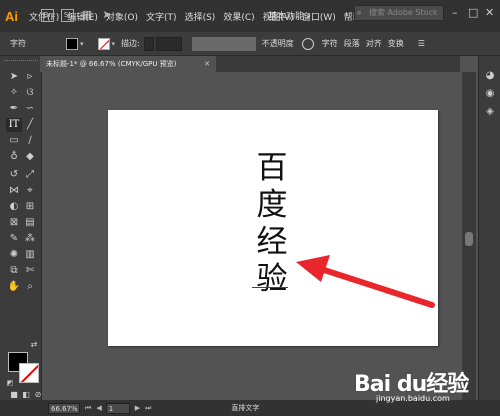  Describe the element at coordinates (14, 109) in the screenshot. I see `pen-tool-icon: ✒` at that location.